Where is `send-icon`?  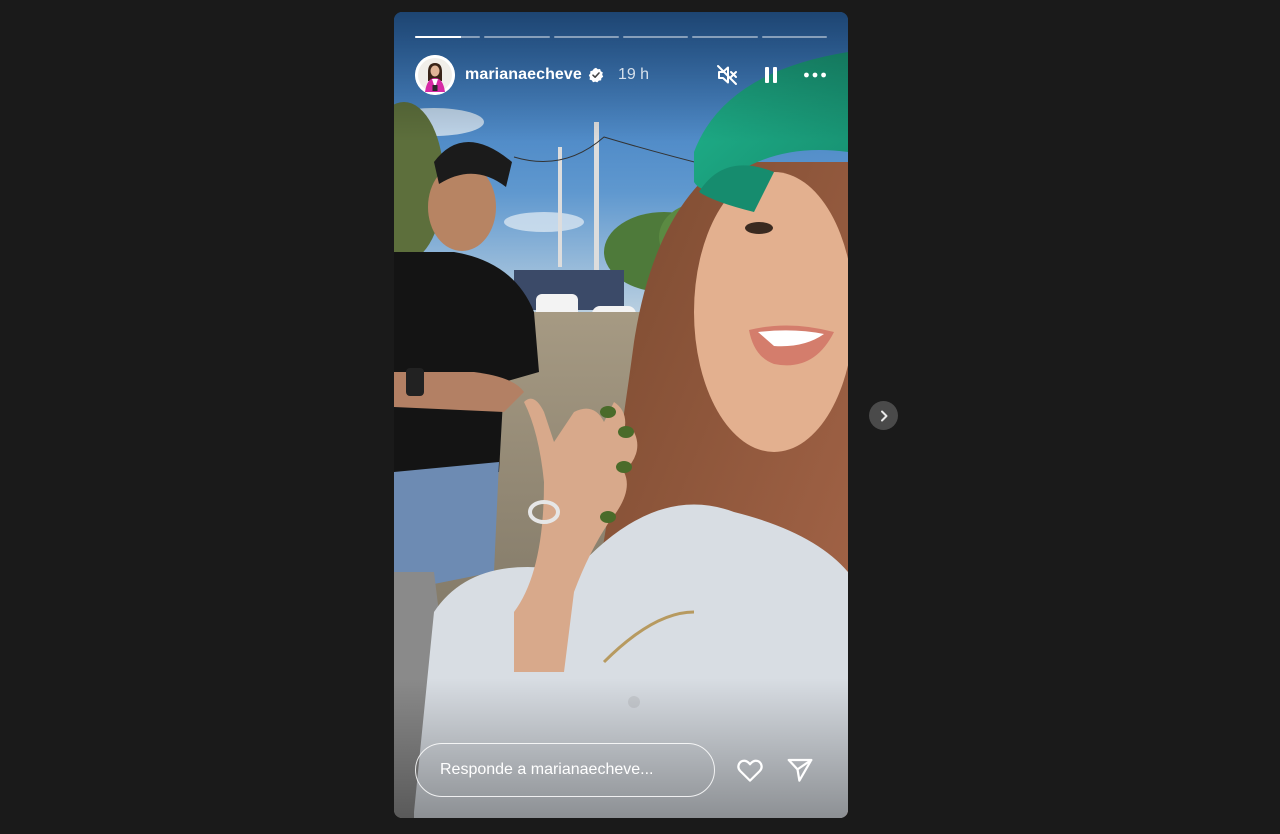 send-icon is located at coordinates (800, 770).